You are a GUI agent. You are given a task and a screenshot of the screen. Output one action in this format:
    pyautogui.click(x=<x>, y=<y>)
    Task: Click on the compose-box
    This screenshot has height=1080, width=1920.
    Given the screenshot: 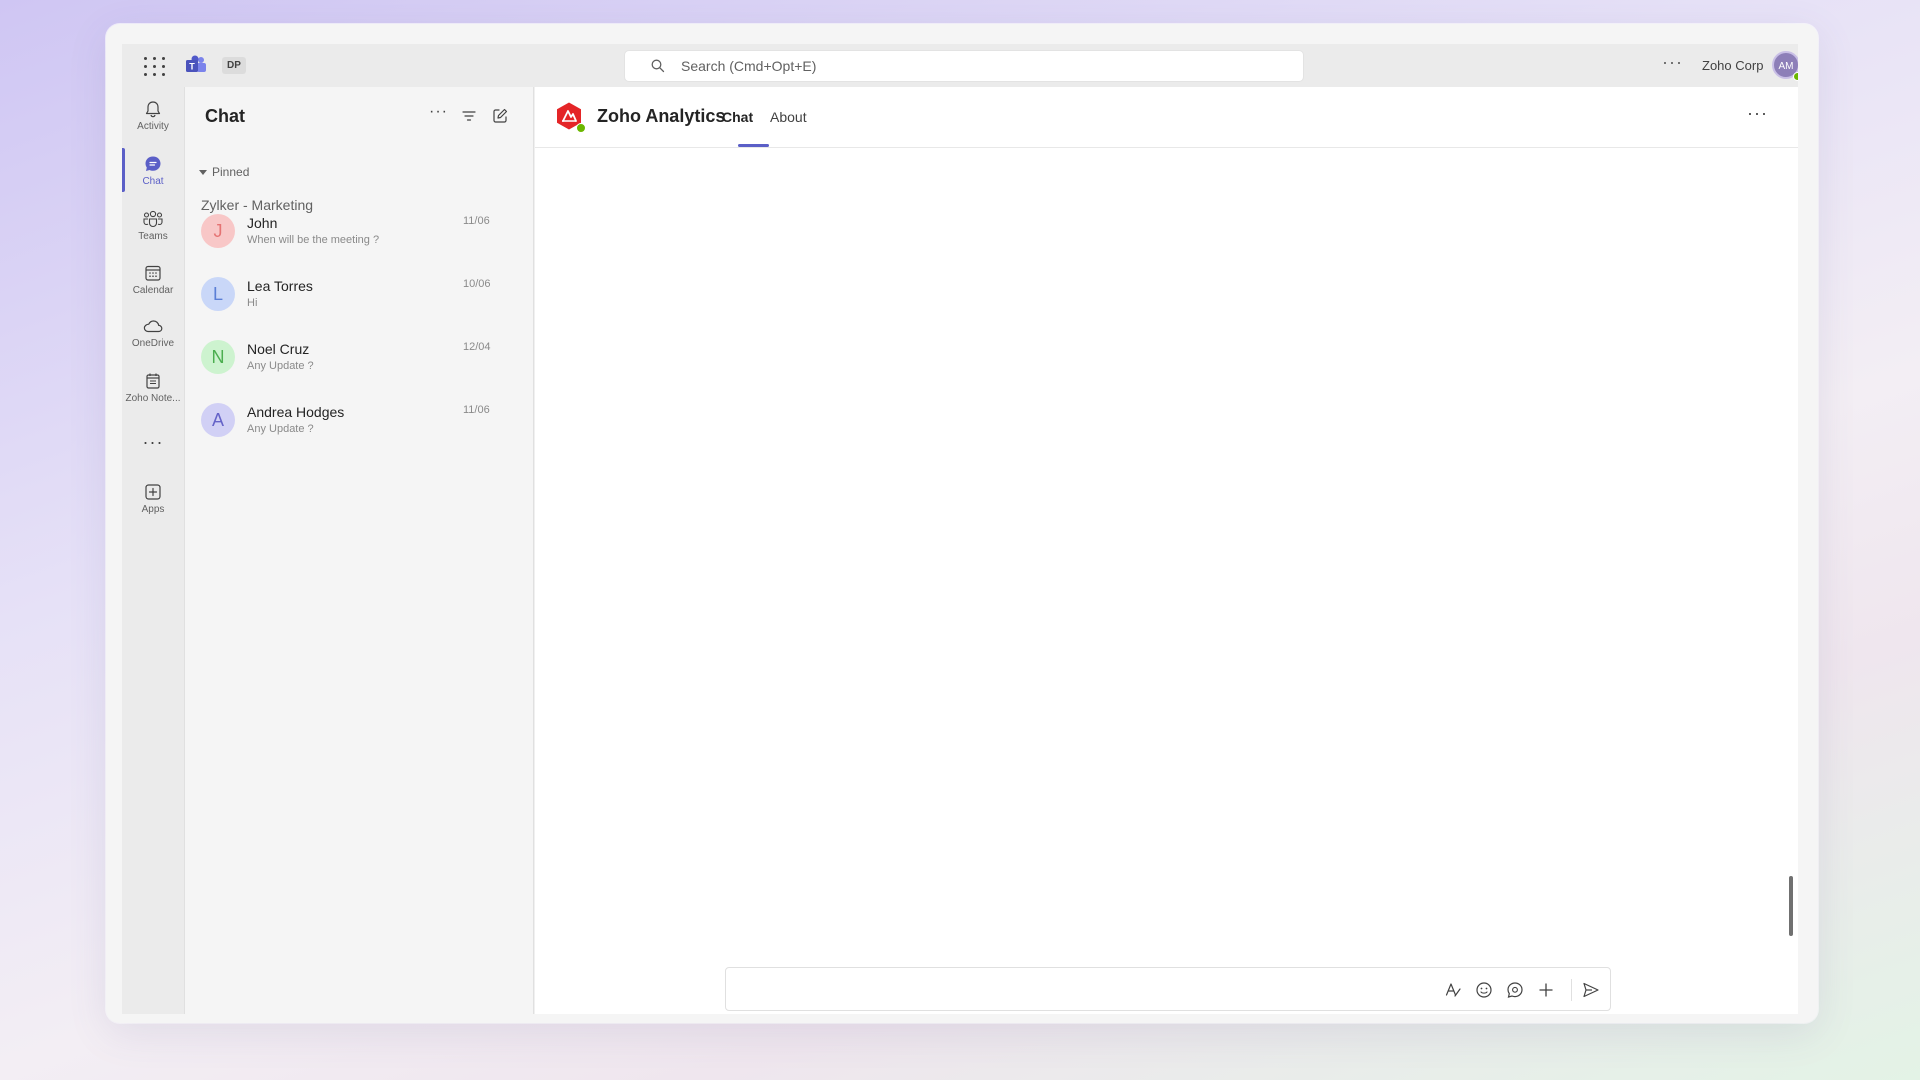 What is the action you would take?
    pyautogui.click(x=1168, y=989)
    